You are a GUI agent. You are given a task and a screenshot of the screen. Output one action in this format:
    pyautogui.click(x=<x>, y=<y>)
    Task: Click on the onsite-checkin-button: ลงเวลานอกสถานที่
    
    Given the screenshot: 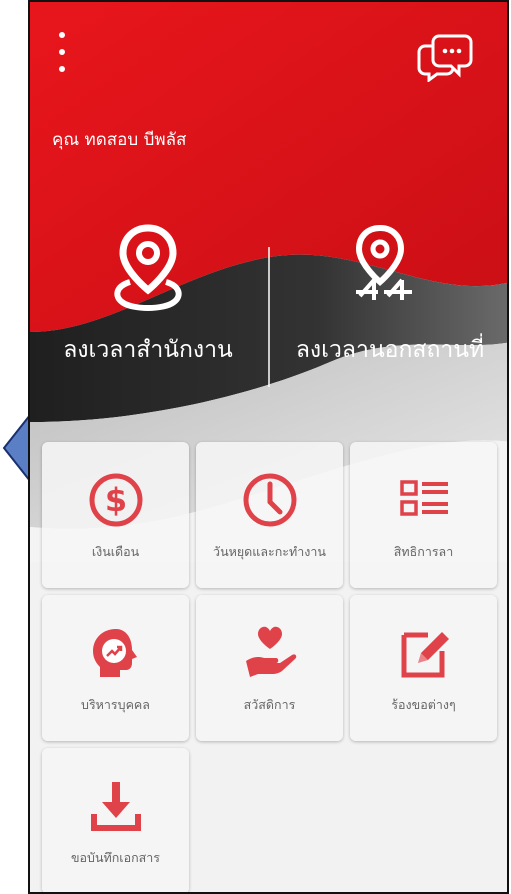 What is the action you would take?
    pyautogui.click(x=389, y=299)
    